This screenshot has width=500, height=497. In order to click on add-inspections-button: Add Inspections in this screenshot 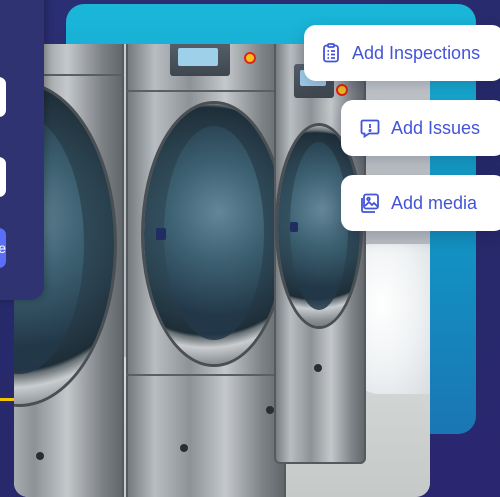, I will do `click(402, 53)`.